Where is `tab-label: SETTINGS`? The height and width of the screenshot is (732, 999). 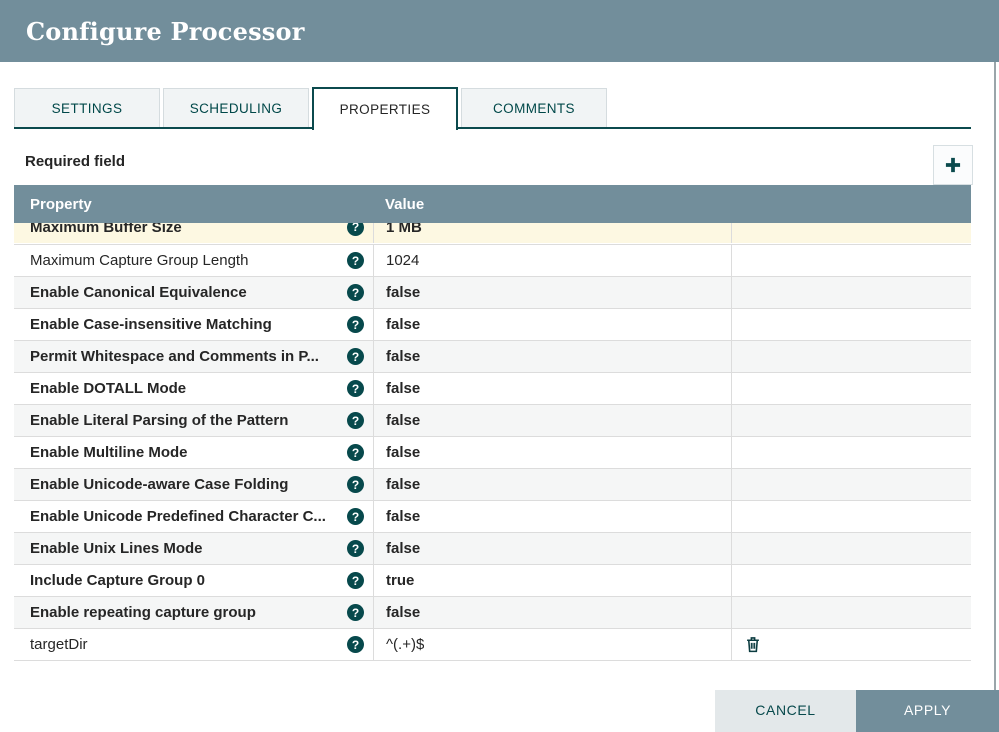 tab-label: SETTINGS is located at coordinates (87, 108).